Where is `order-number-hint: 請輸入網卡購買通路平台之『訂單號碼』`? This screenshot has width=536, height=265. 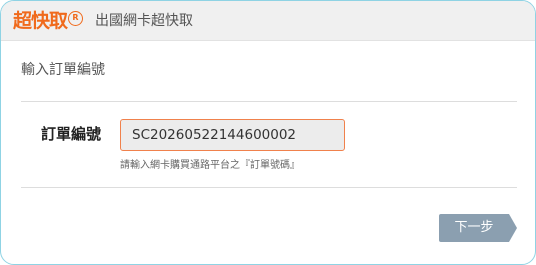
order-number-hint: 請輸入網卡購買通路平台之『訂單號碼』 is located at coordinates (210, 165).